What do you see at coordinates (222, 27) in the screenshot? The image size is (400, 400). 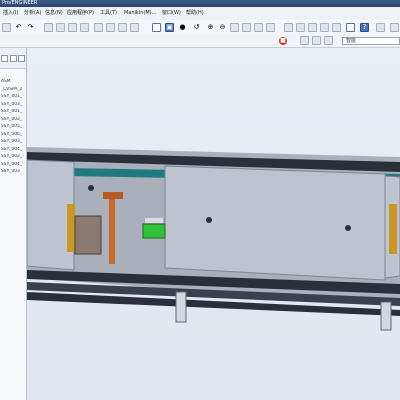 I see `zoom-out-icon: ⊖` at bounding box center [222, 27].